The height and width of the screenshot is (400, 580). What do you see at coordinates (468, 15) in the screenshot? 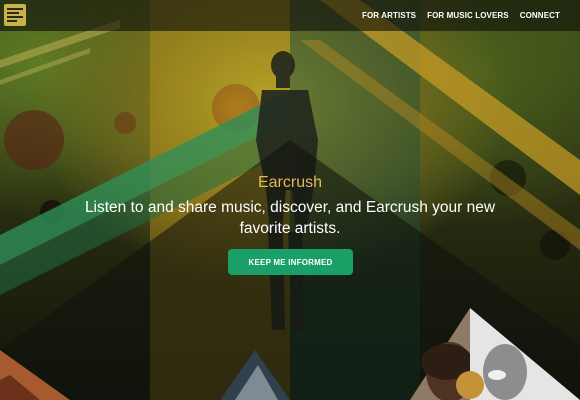
I see `nav-link-for-music-lovers: FOR MUSIC LOVERS` at bounding box center [468, 15].